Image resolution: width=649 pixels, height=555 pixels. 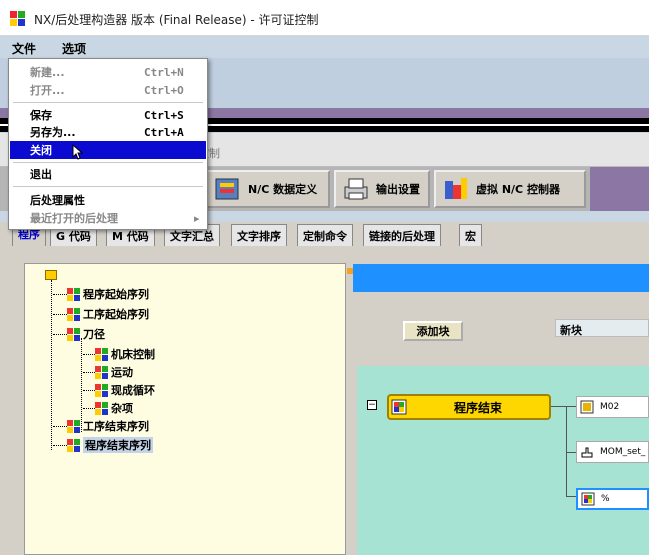 What do you see at coordinates (108, 174) in the screenshot?
I see `menu-item-exit: 退出` at bounding box center [108, 174].